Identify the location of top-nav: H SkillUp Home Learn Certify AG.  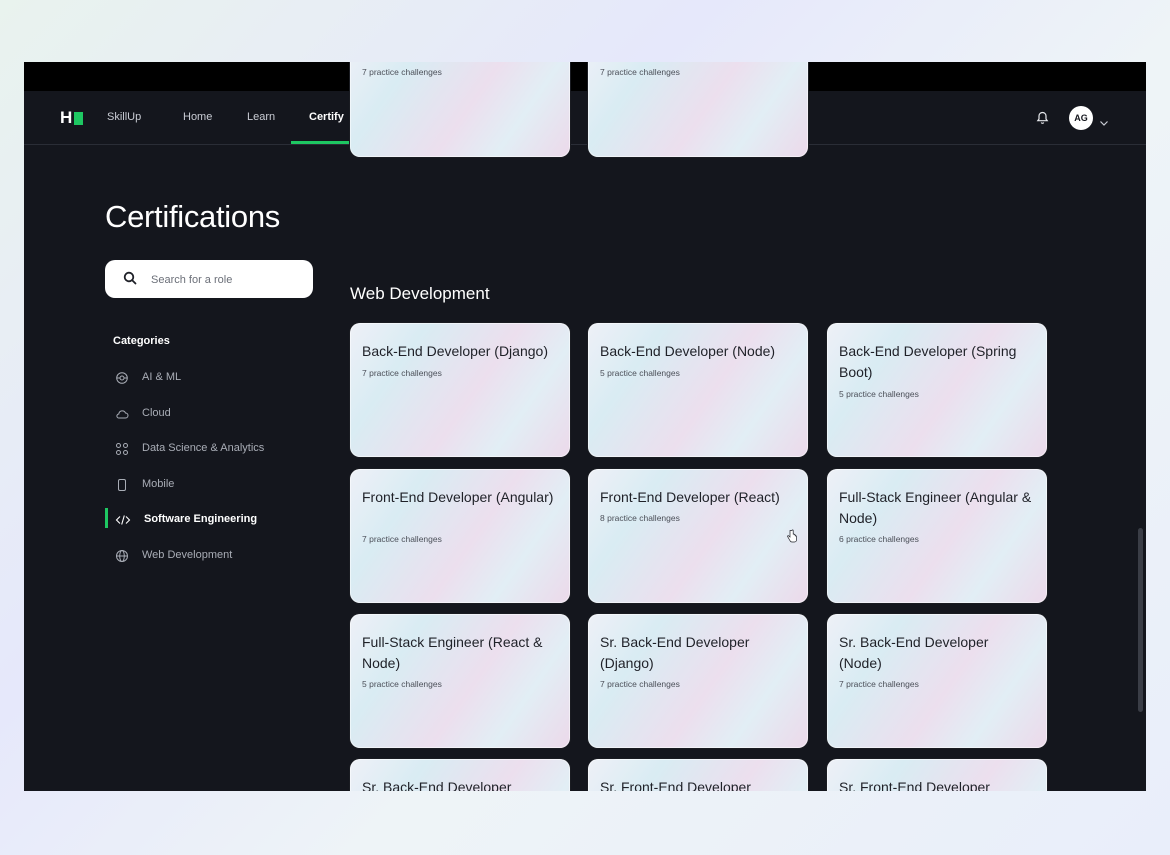
(585, 118).